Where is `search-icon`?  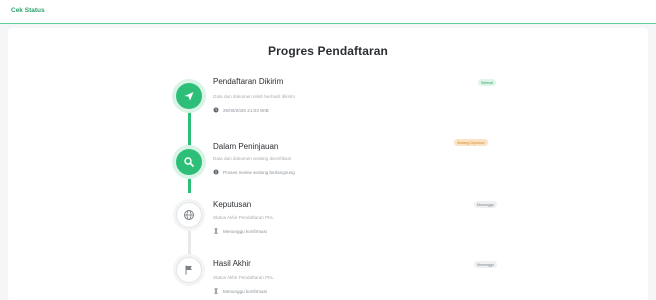
search-icon is located at coordinates (189, 162).